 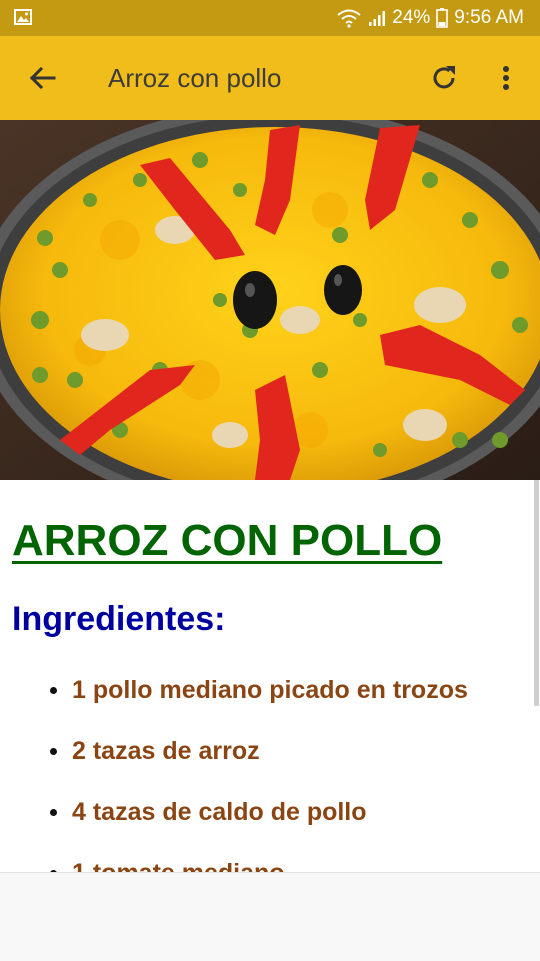 I want to click on bottom-panel, so click(x=270, y=916).